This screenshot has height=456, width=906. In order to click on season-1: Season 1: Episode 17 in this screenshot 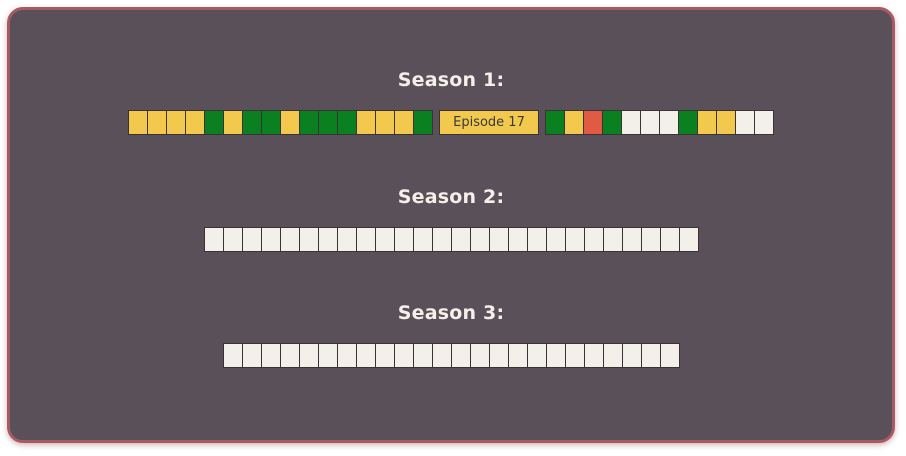, I will do `click(451, 101)`.